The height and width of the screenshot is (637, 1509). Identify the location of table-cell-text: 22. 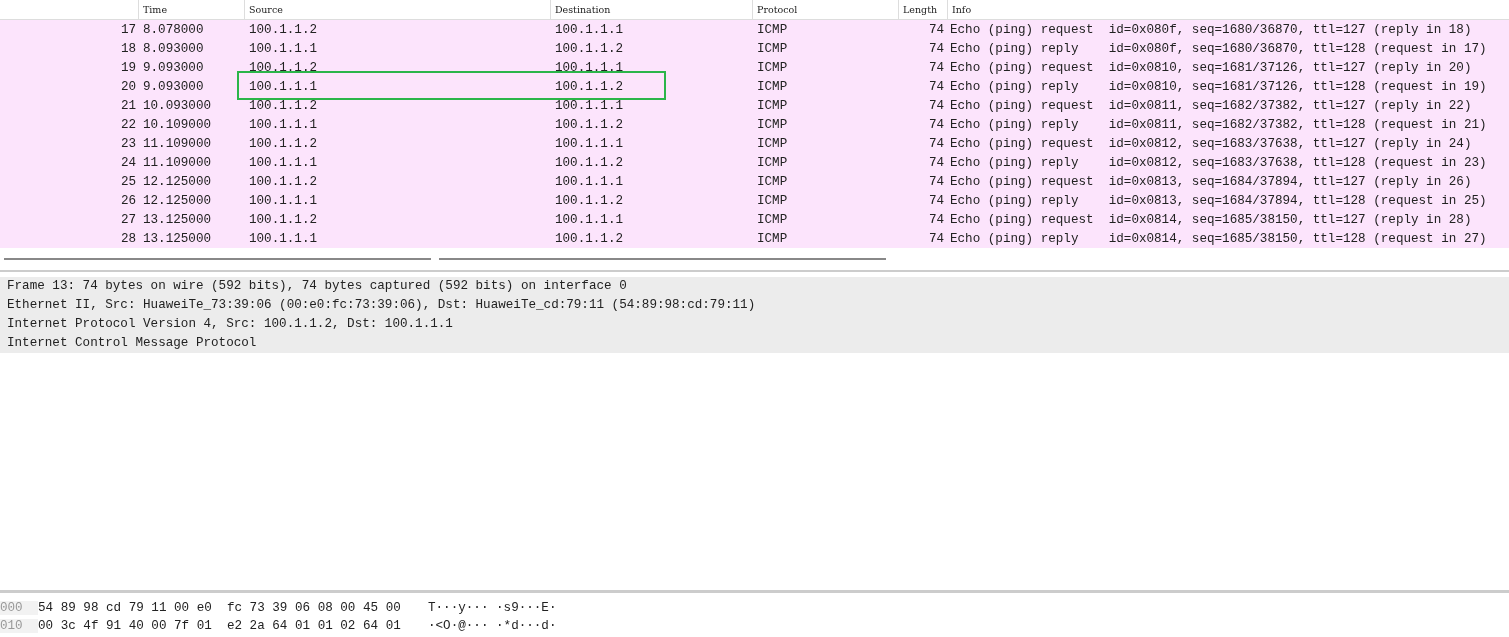
(128, 124).